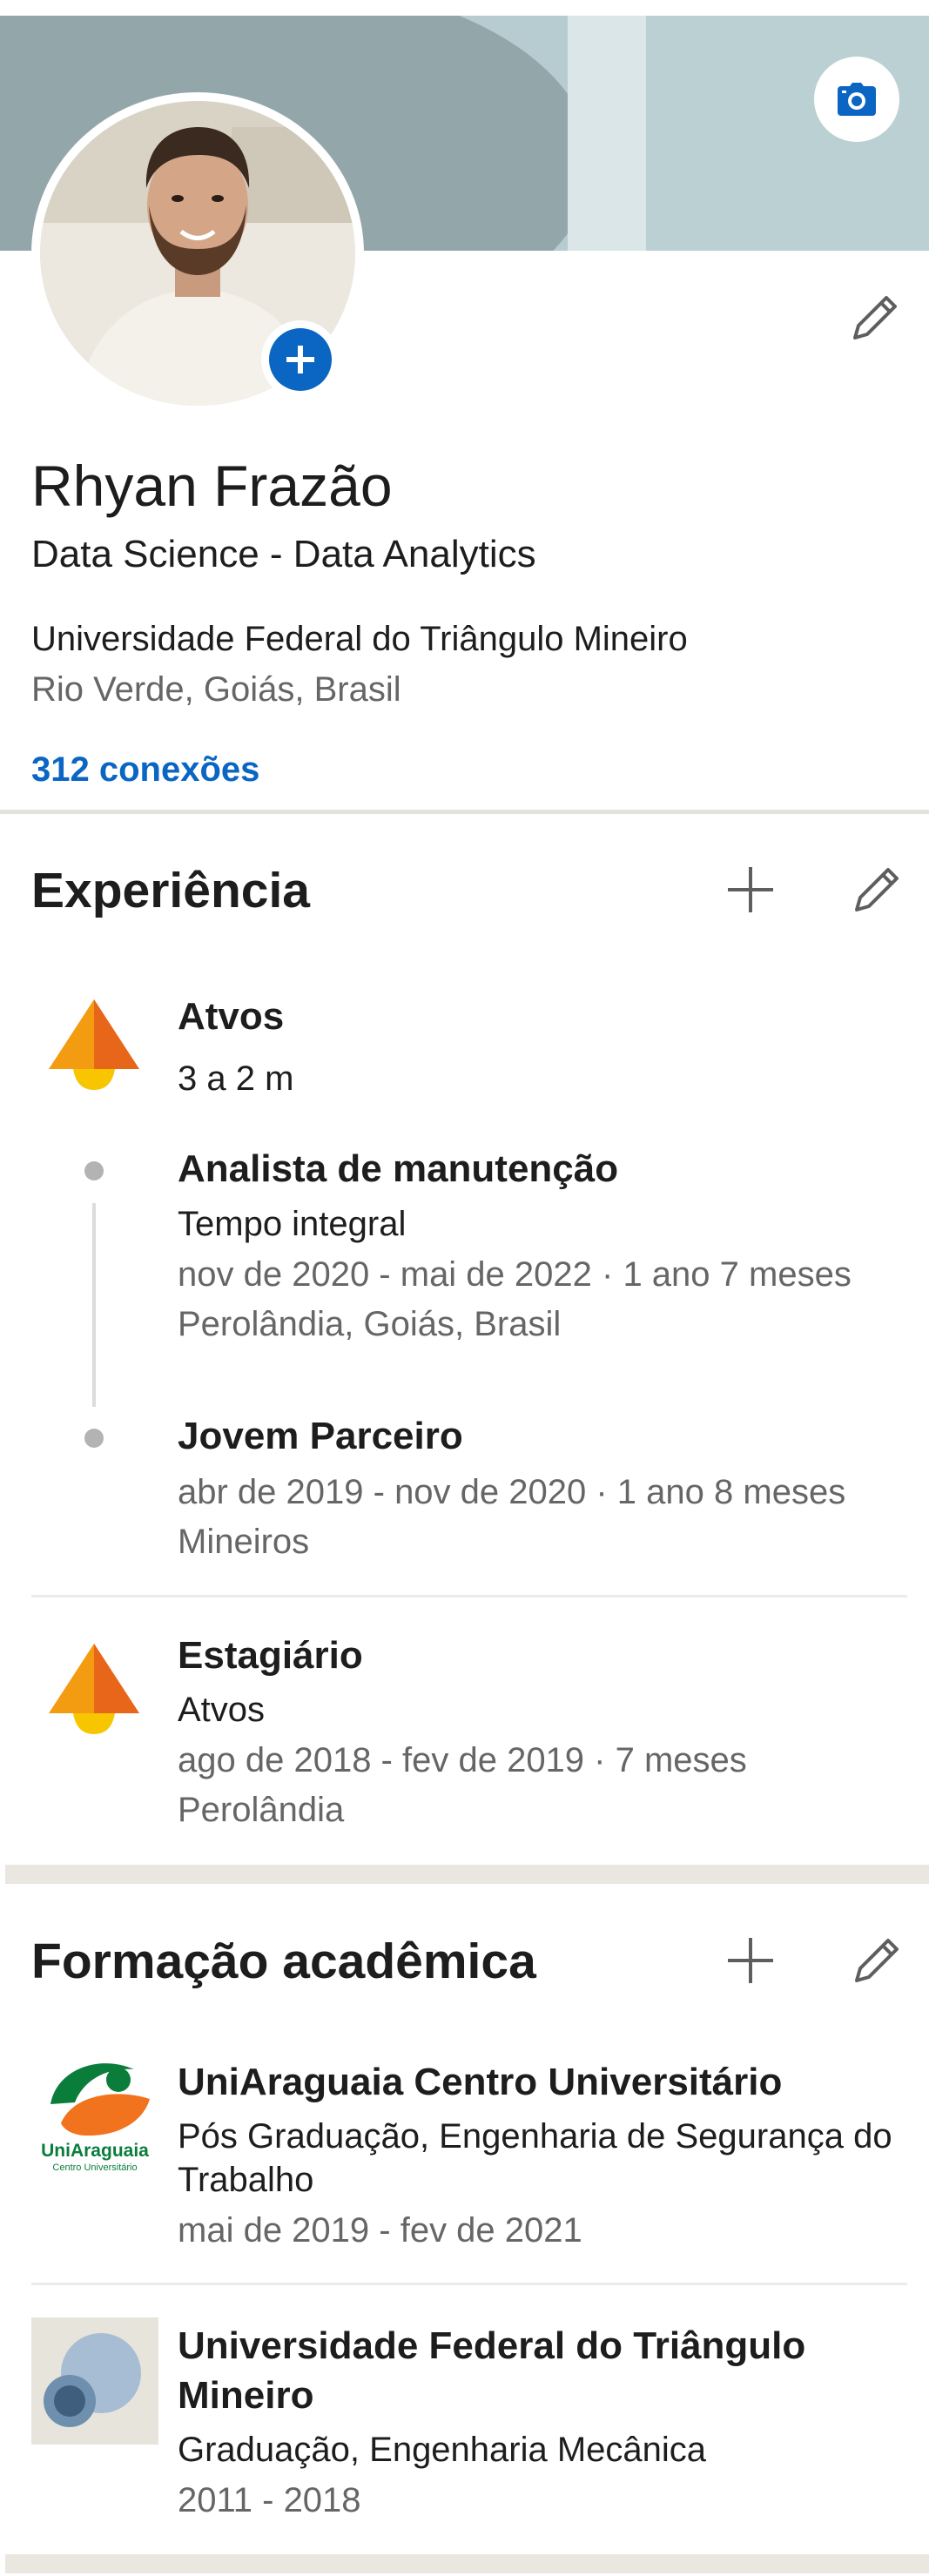 This screenshot has height=2576, width=929. Describe the element at coordinates (491, 2346) in the screenshot. I see `school-name: Universidade Federal do Triângulo` at that location.